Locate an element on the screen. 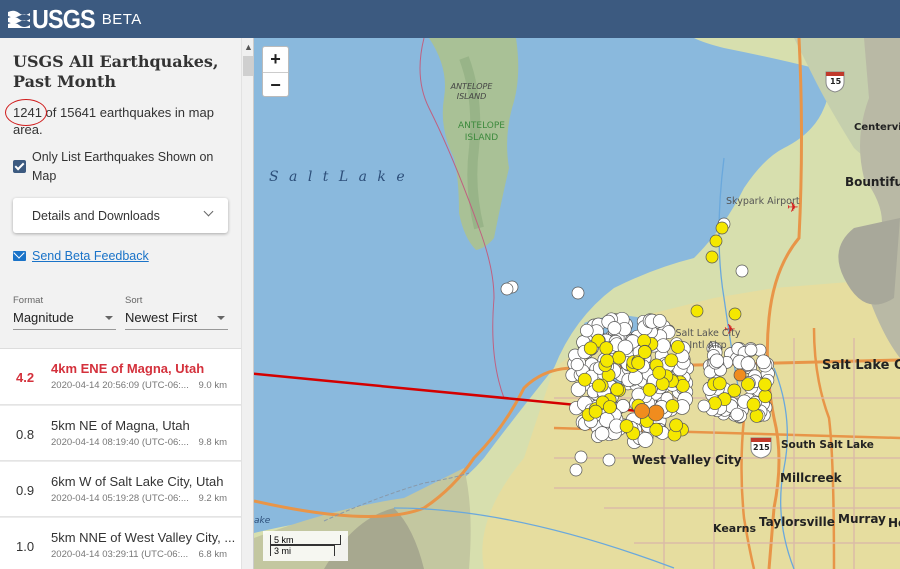 The height and width of the screenshot is (569, 900). format-label: Format is located at coordinates (28, 300).